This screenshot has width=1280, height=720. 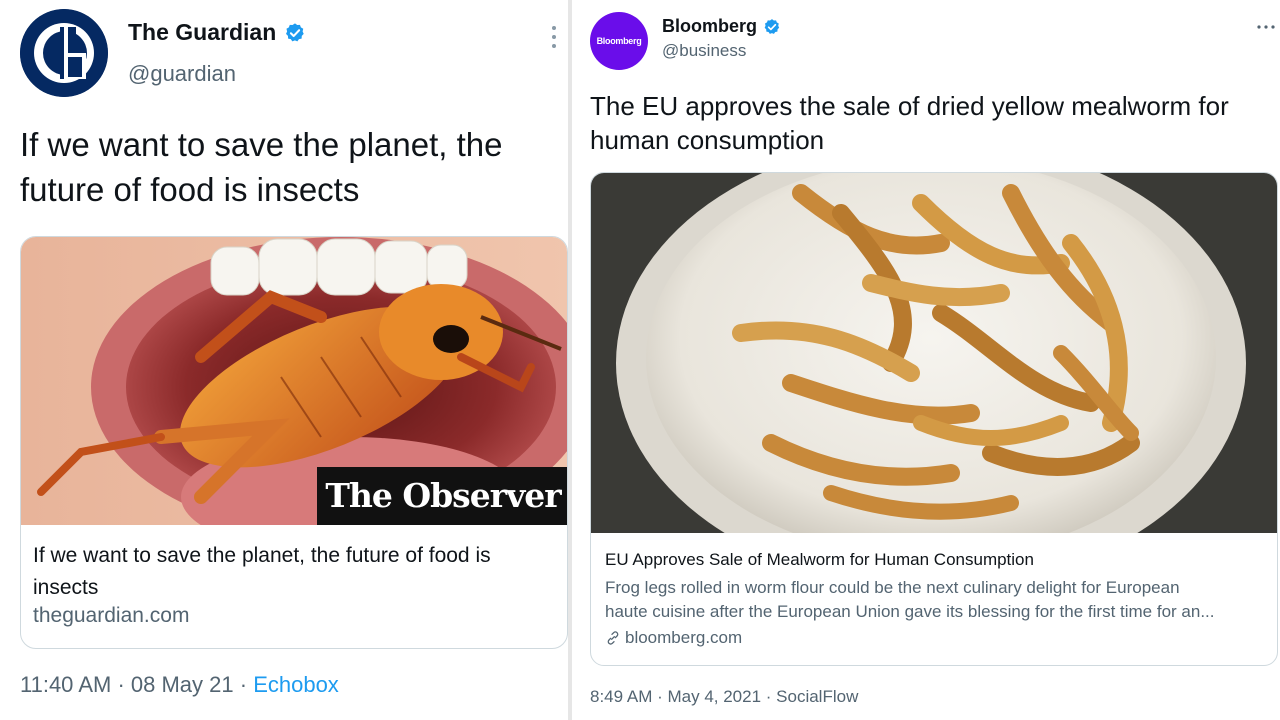 I want to click on display-name-text: Bloomberg, so click(x=710, y=26).